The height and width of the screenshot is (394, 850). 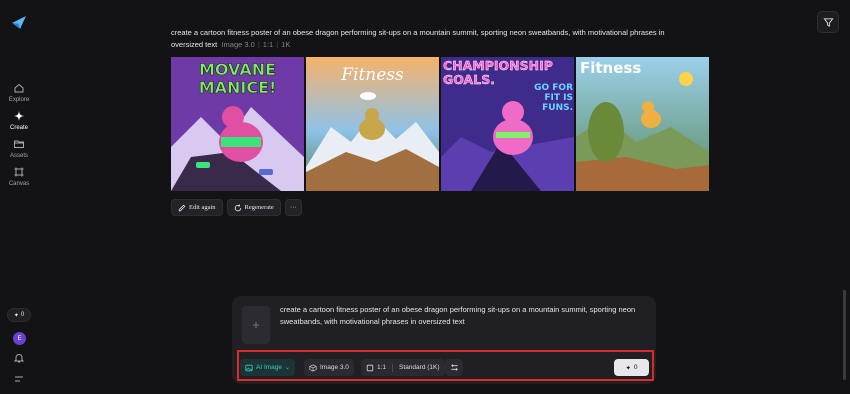 I want to click on generate-button: ✦ 0, so click(x=631, y=367).